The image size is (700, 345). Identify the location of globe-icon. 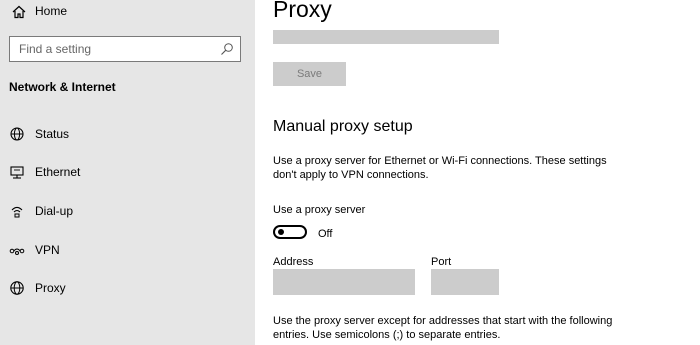
(17, 288).